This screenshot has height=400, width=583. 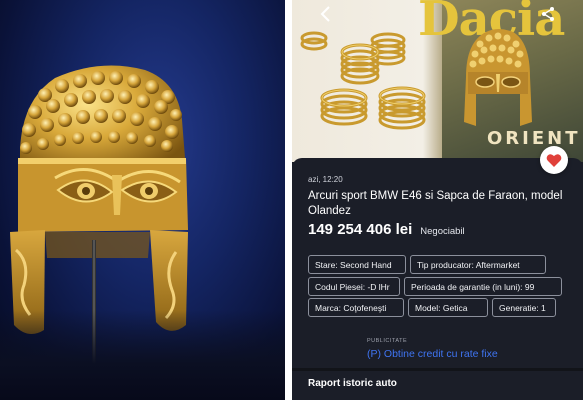 I want to click on share-icon, so click(x=548, y=14).